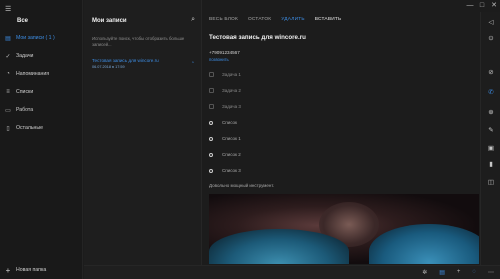 This screenshot has width=500, height=279. I want to click on new-folder-label: Новая папка, so click(31, 270).